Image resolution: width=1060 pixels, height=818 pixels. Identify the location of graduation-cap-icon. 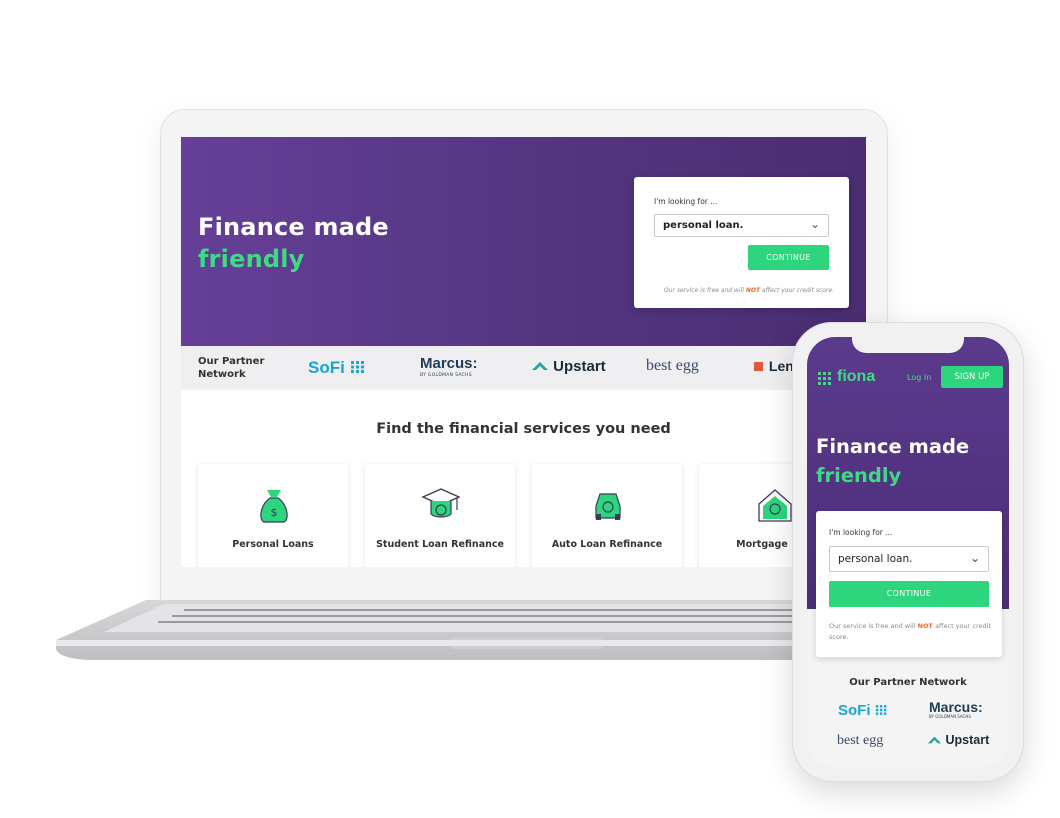
(441, 503).